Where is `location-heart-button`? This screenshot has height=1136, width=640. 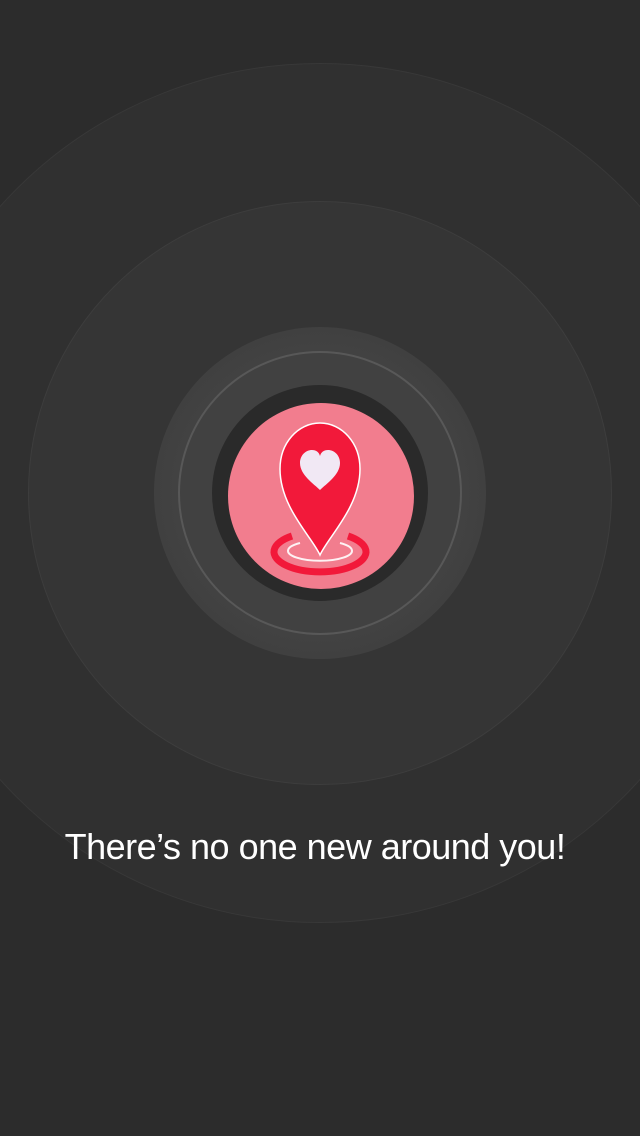
location-heart-button is located at coordinates (321, 496).